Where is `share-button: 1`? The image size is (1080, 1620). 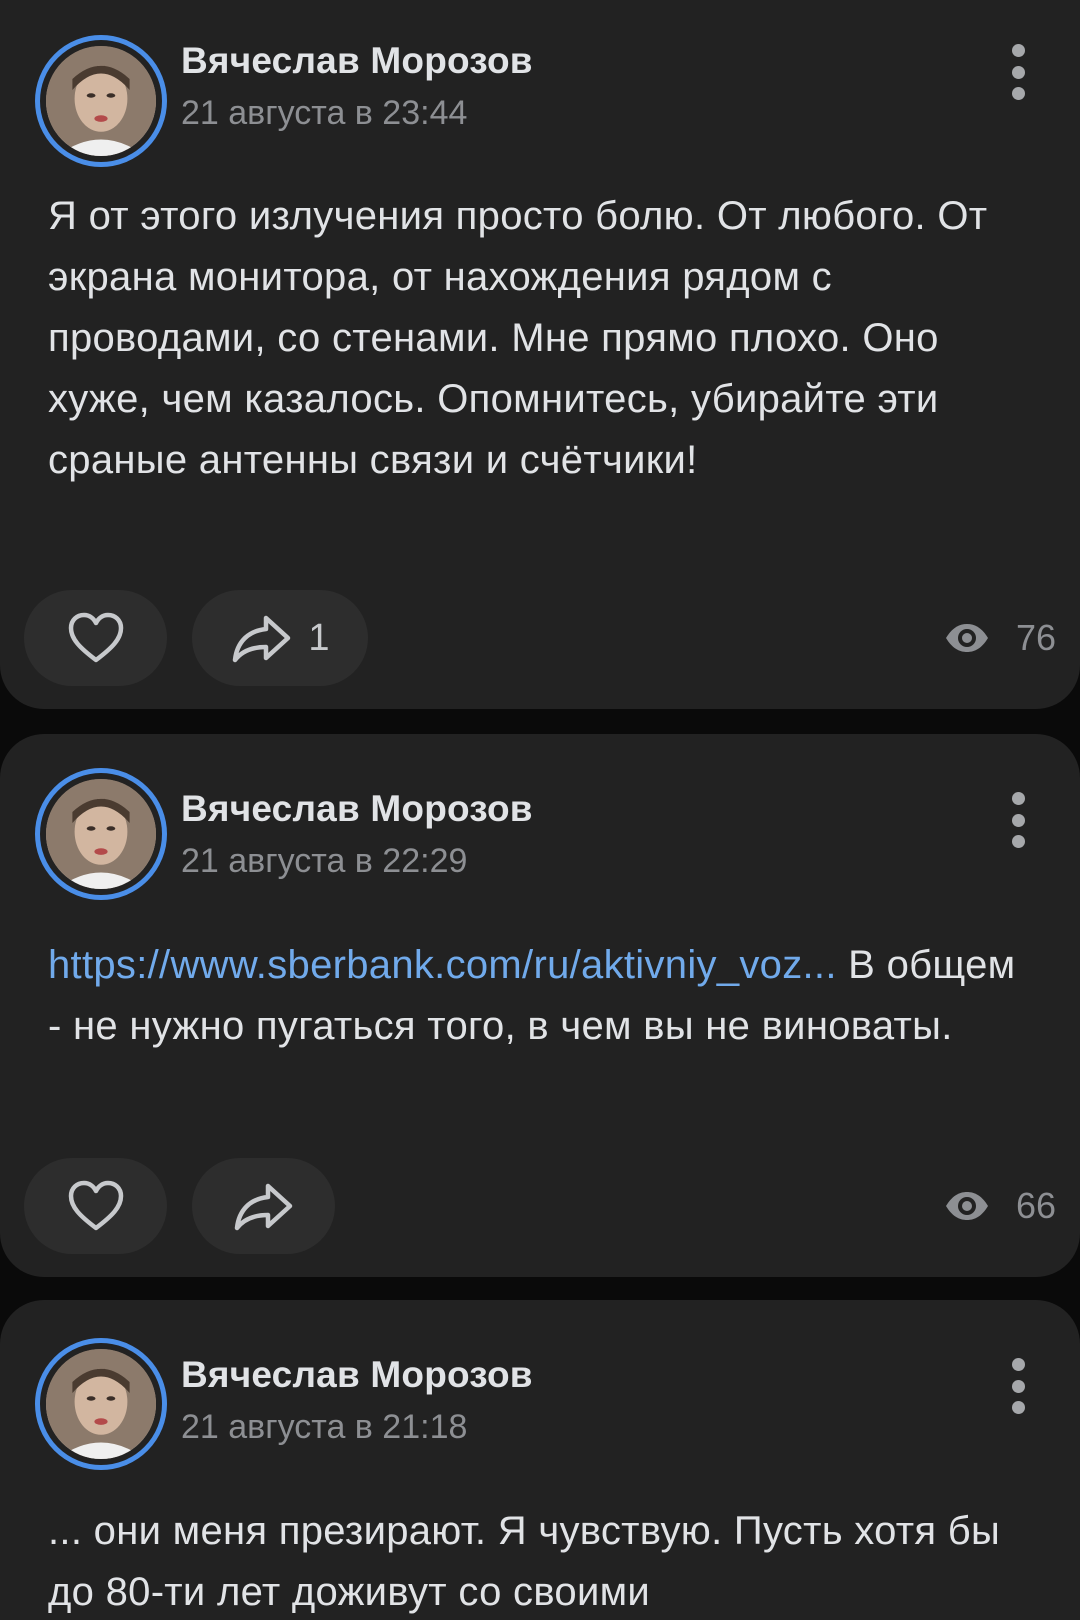 share-button: 1 is located at coordinates (280, 638).